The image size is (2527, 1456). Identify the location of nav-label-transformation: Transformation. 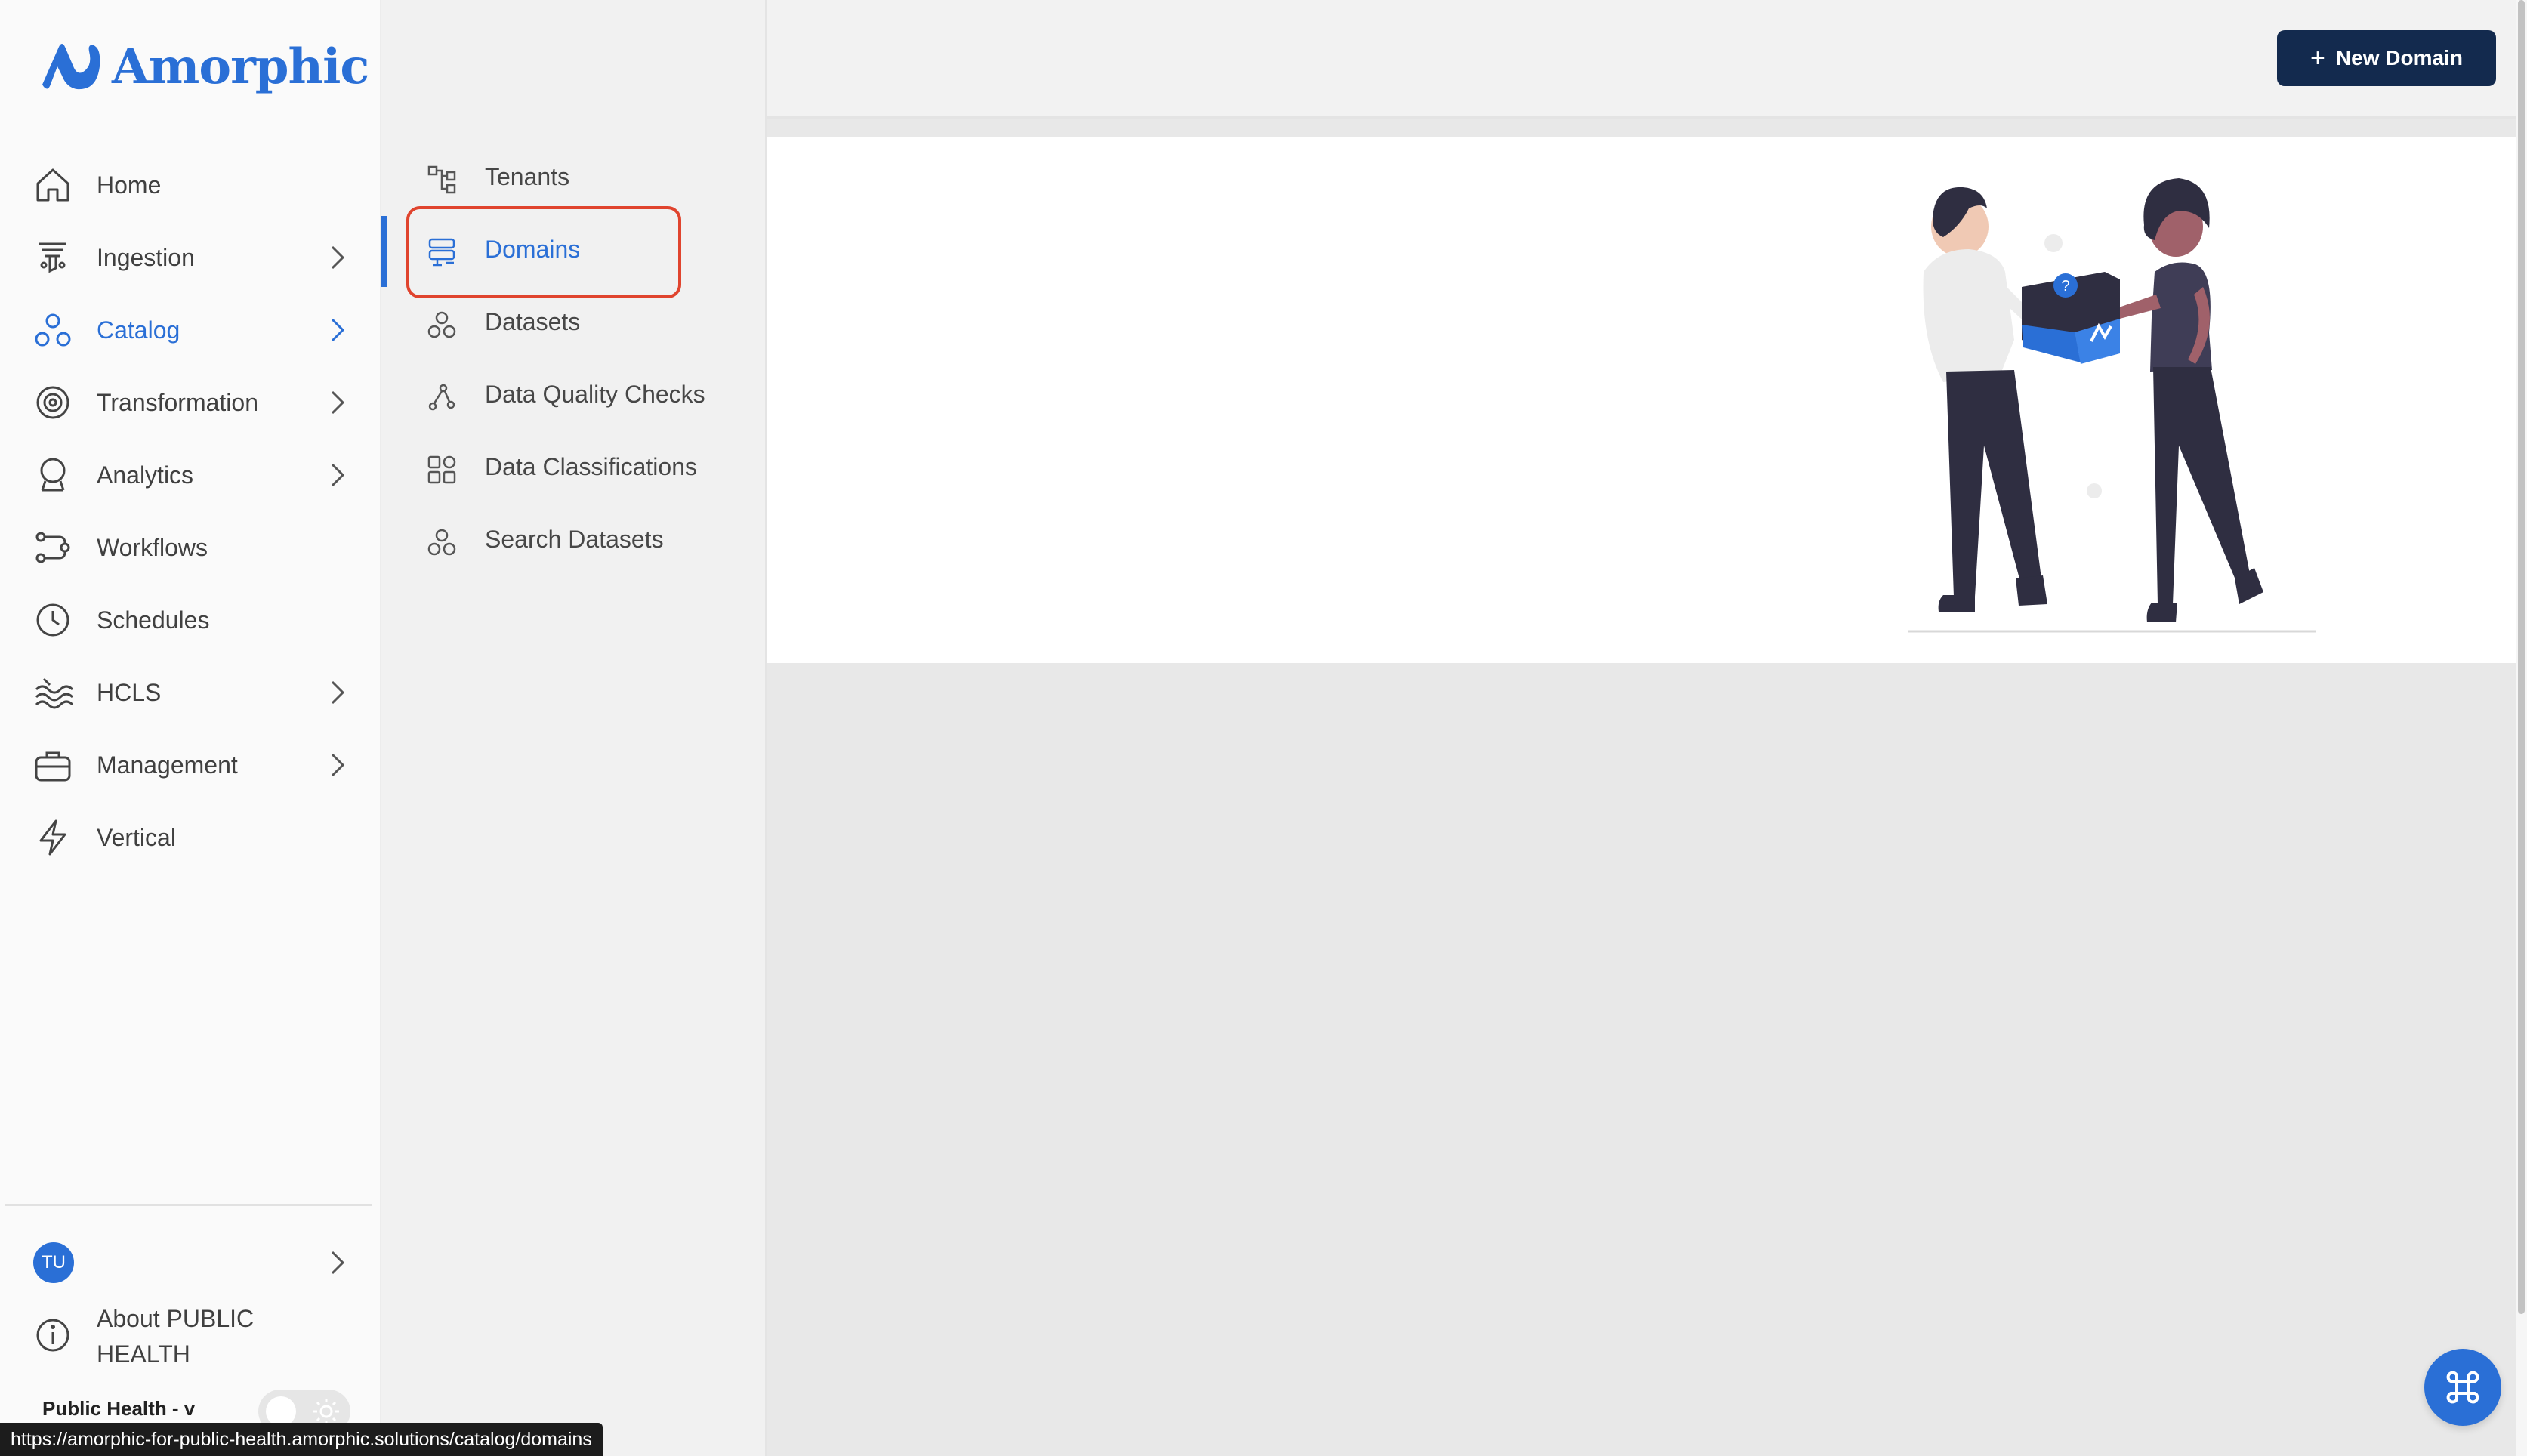
(177, 402).